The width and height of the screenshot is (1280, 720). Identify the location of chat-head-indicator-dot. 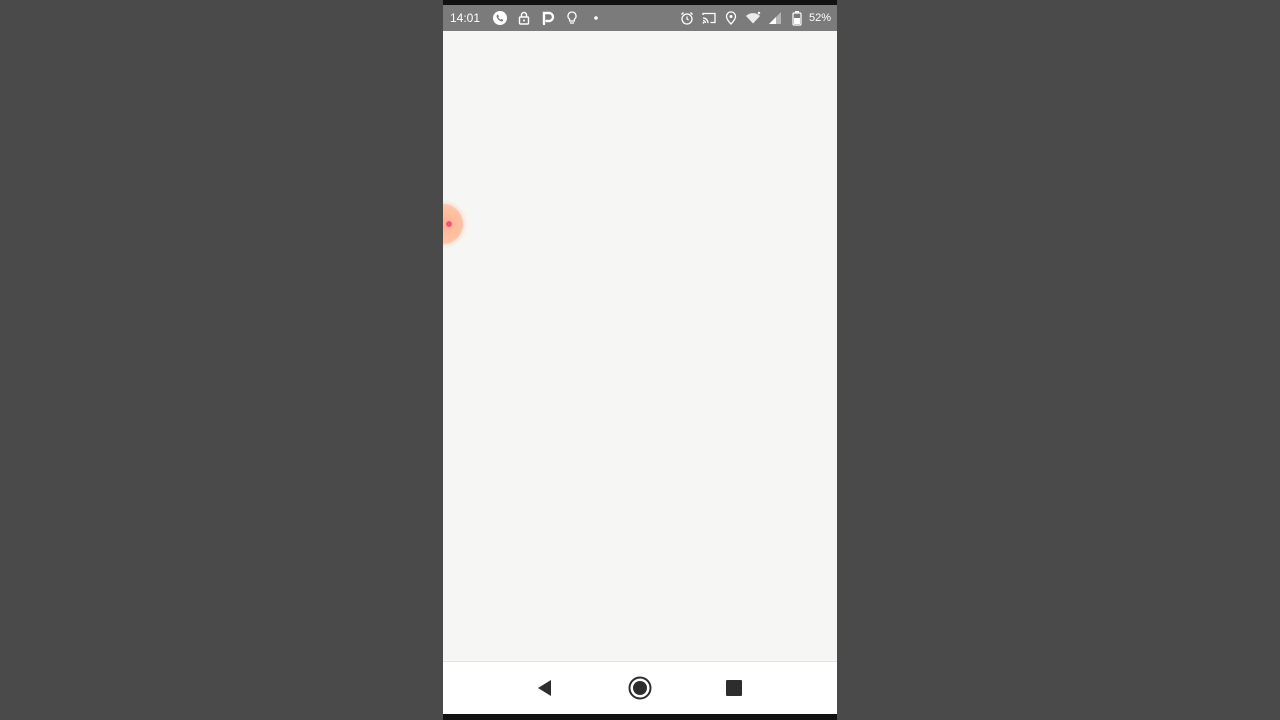
(449, 224).